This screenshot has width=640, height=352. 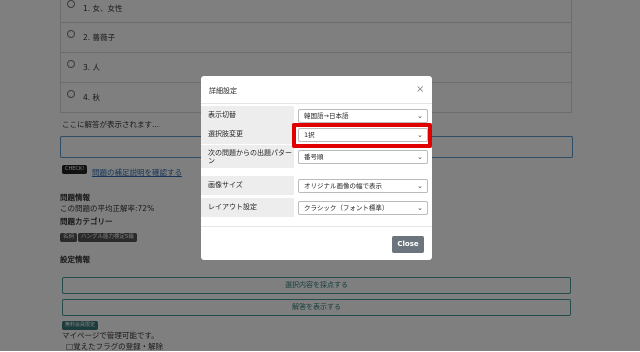 What do you see at coordinates (343, 186) in the screenshot?
I see `select-value: オリジナル画像の幅で表示` at bounding box center [343, 186].